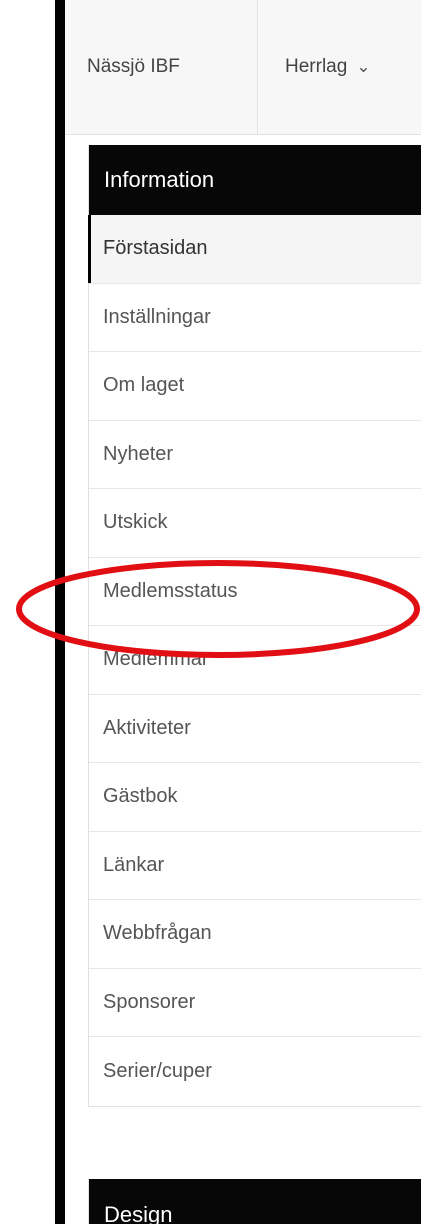 Image resolution: width=421 pixels, height=1224 pixels. I want to click on menu-item-nyheter: Nyheter, so click(255, 454).